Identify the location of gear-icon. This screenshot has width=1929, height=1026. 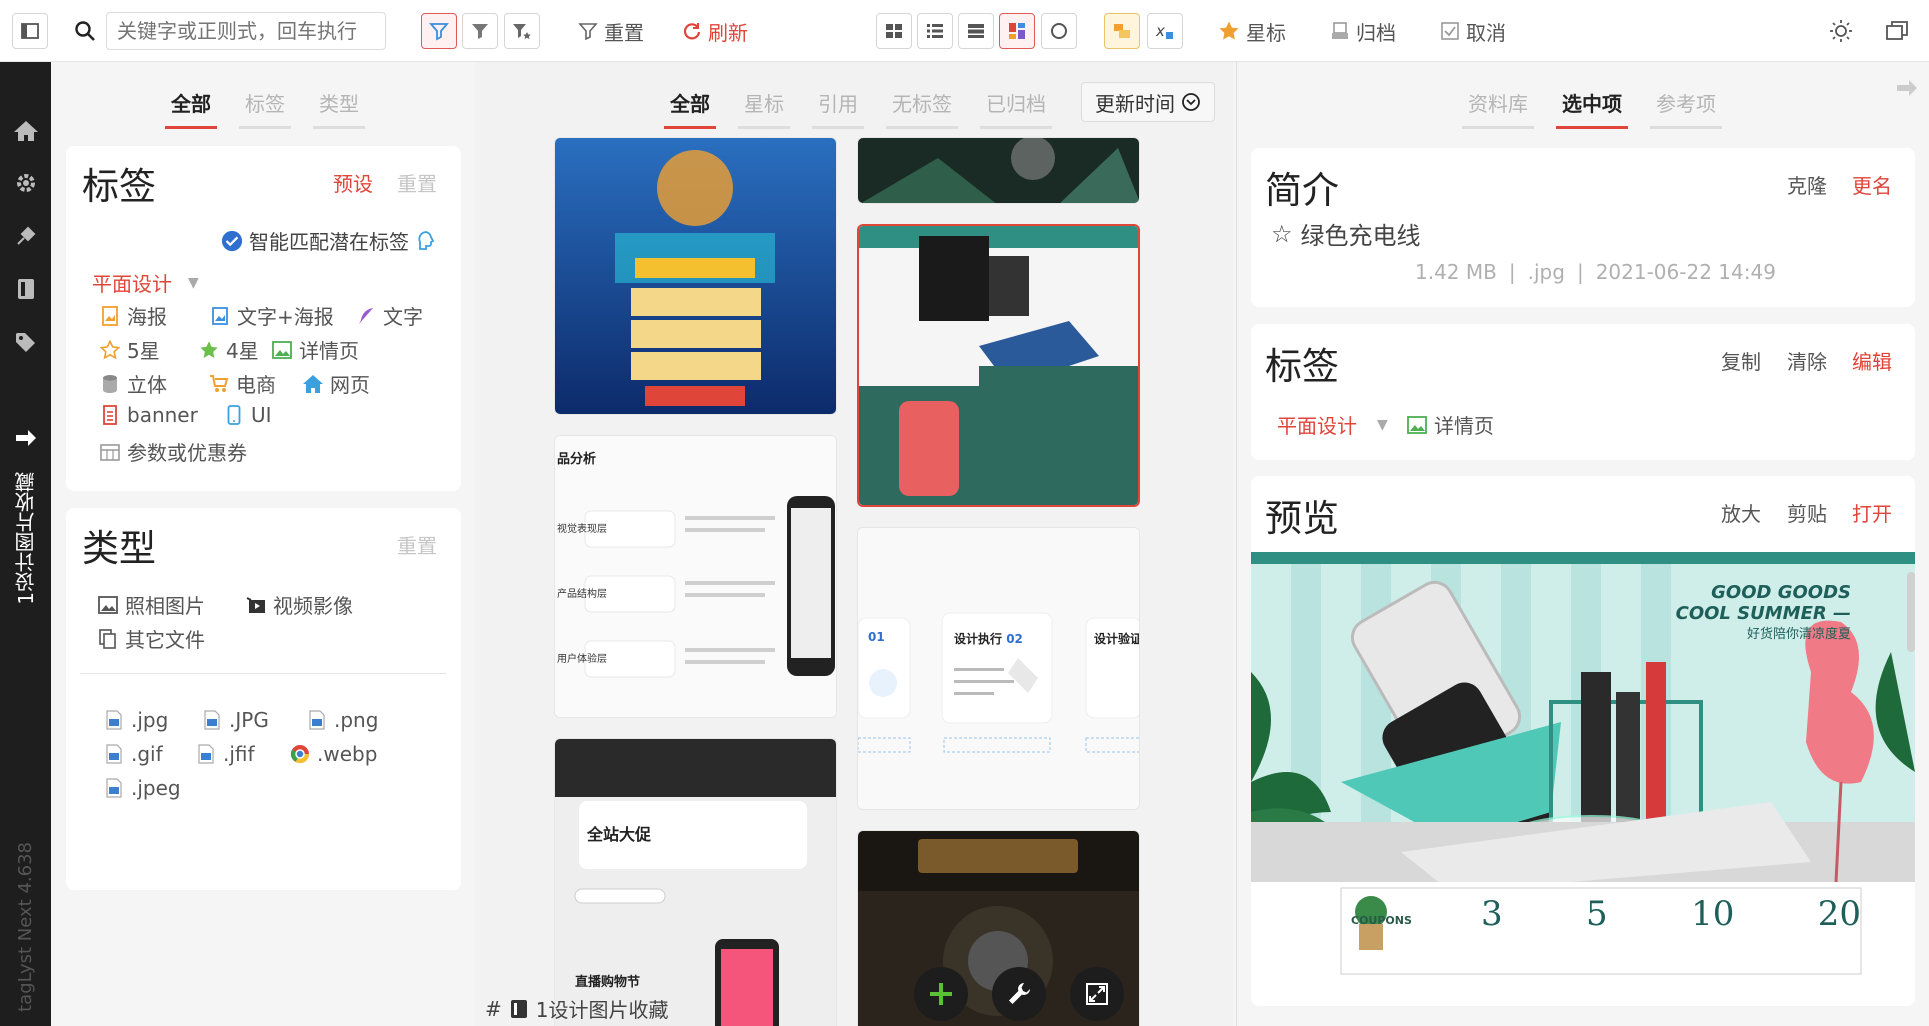
(26, 183).